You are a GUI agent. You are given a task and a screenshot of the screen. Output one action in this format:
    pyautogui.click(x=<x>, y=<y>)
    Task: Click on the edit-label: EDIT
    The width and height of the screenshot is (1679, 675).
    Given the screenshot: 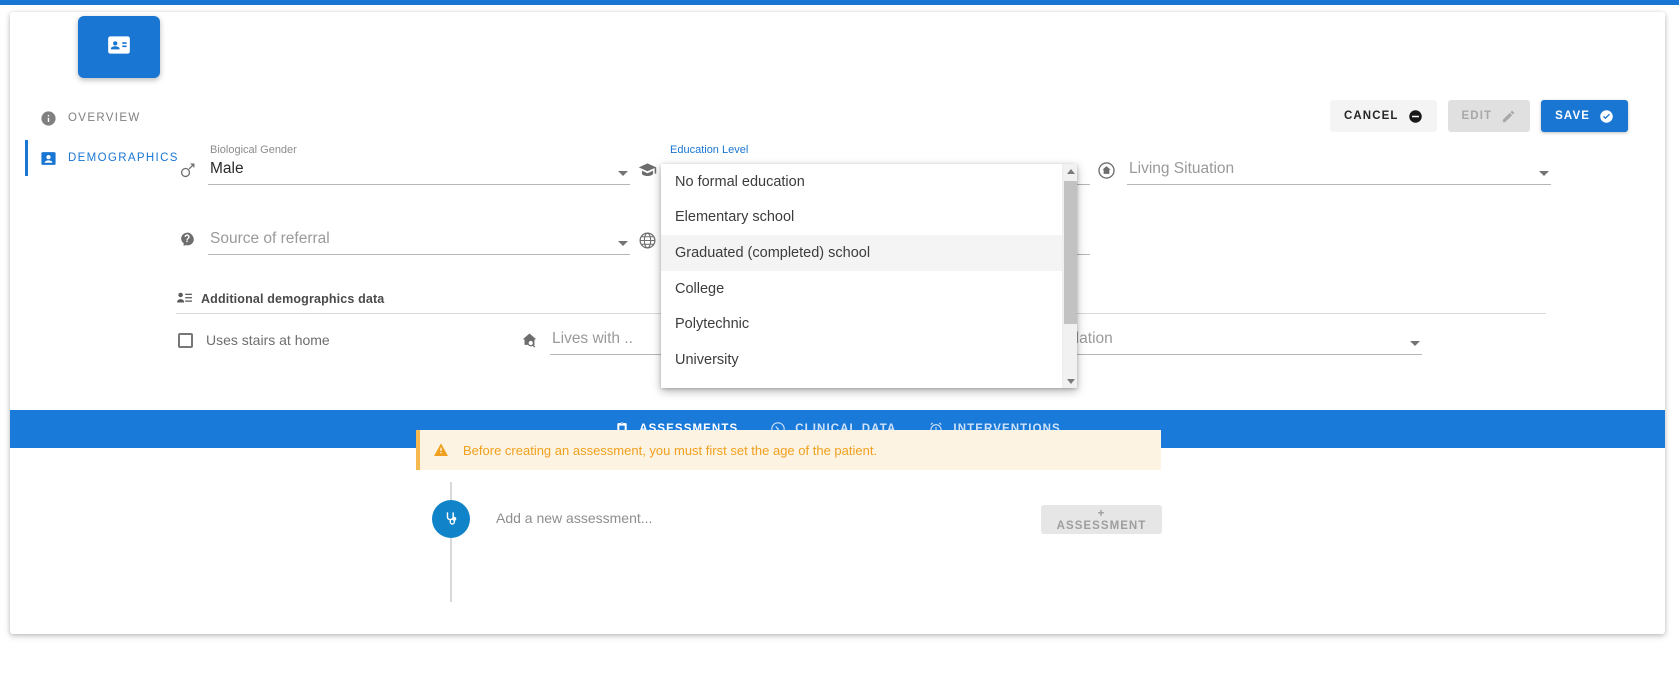 What is the action you would take?
    pyautogui.click(x=1477, y=116)
    